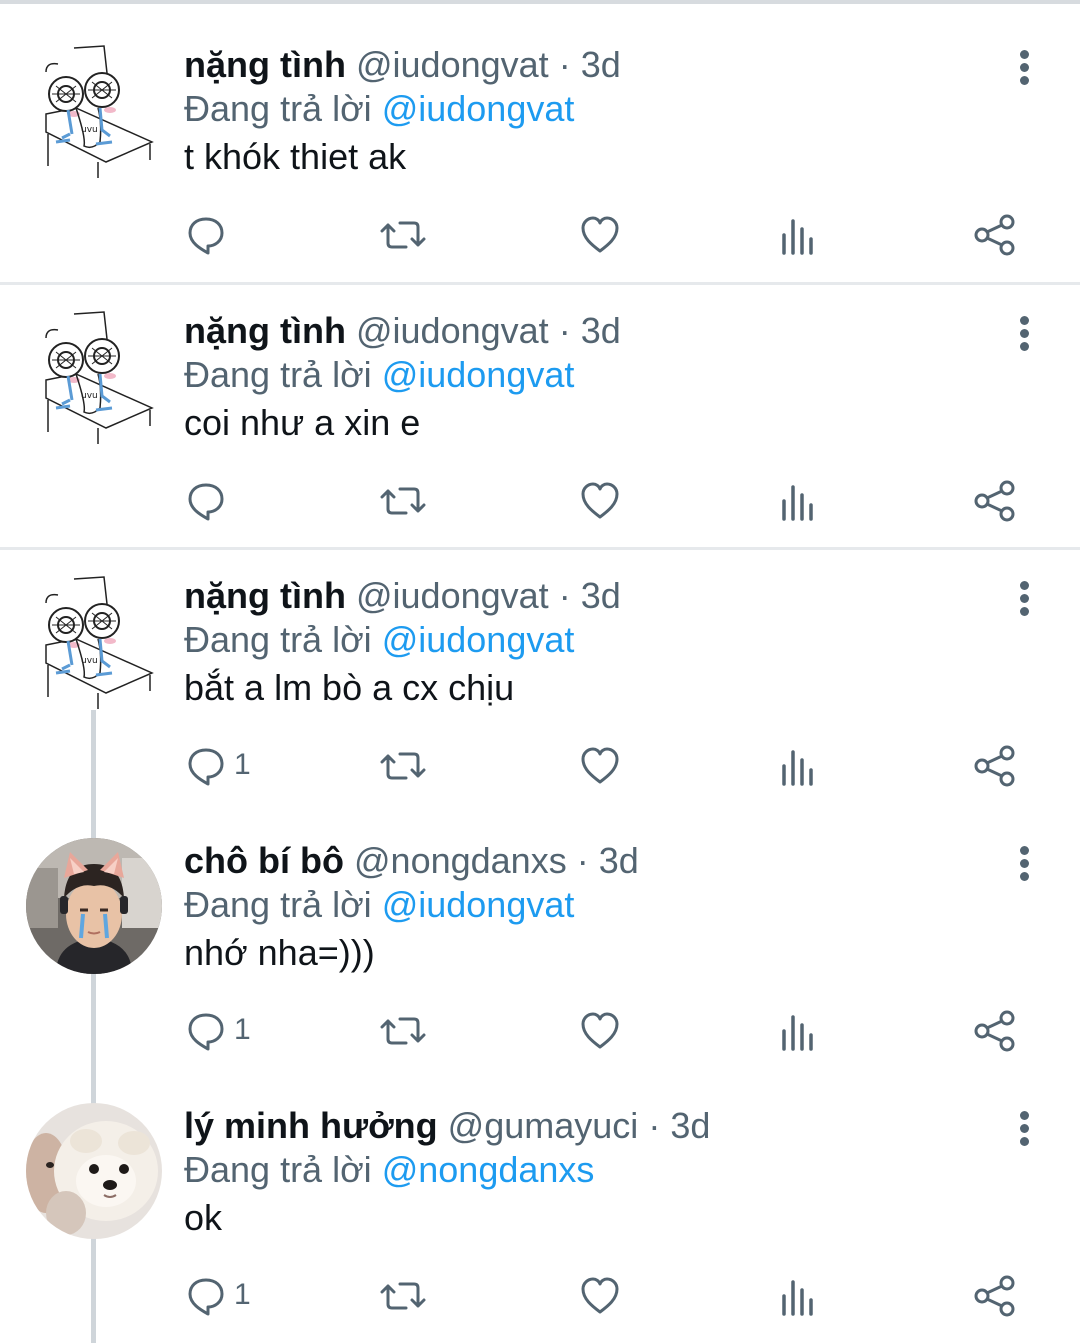 The image size is (1080, 1343). What do you see at coordinates (488, 1169) in the screenshot?
I see `reply-mention-link: @nongdanxs` at bounding box center [488, 1169].